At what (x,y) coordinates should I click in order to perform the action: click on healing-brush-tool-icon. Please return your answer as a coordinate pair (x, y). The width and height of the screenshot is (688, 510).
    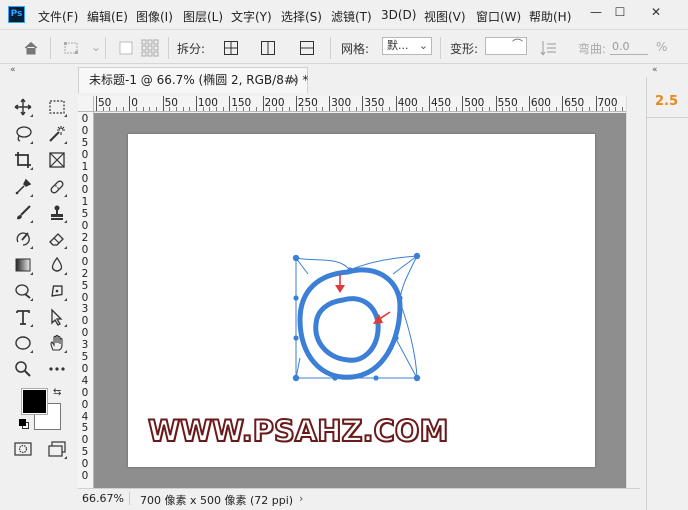
    Looking at the image, I should click on (57, 187).